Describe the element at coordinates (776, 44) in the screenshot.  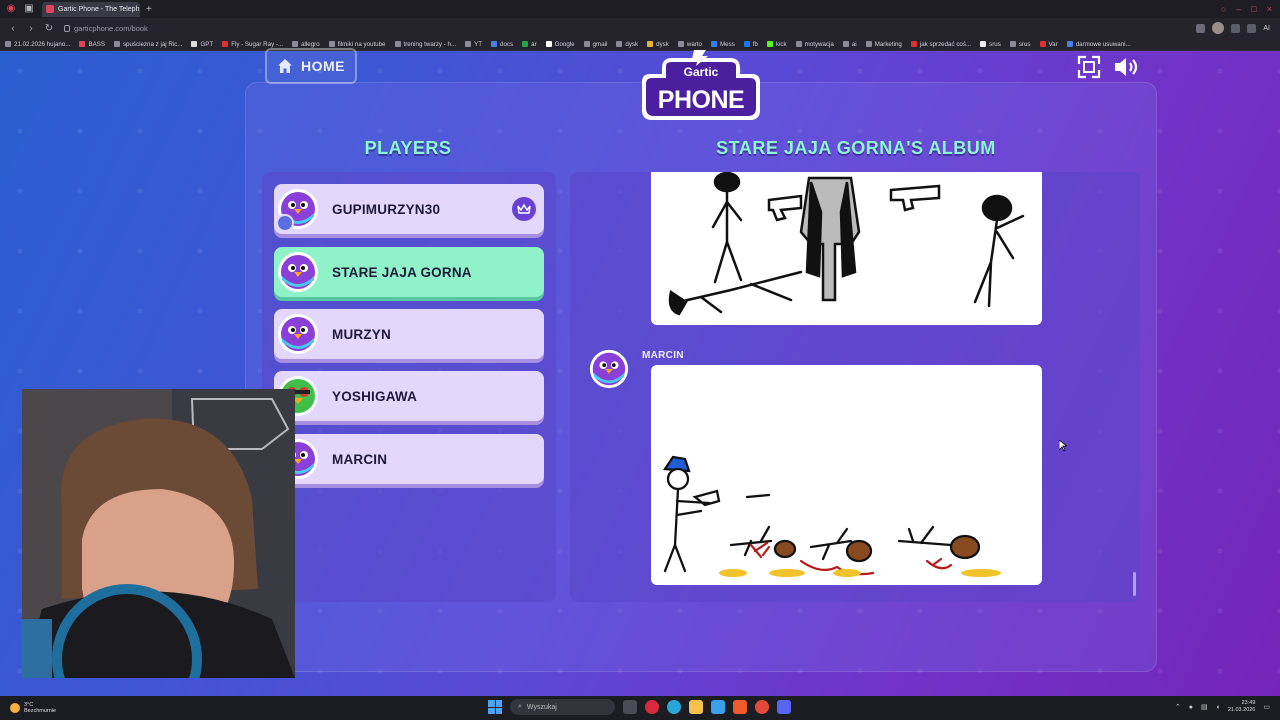
I see `bookmark-item: kick` at that location.